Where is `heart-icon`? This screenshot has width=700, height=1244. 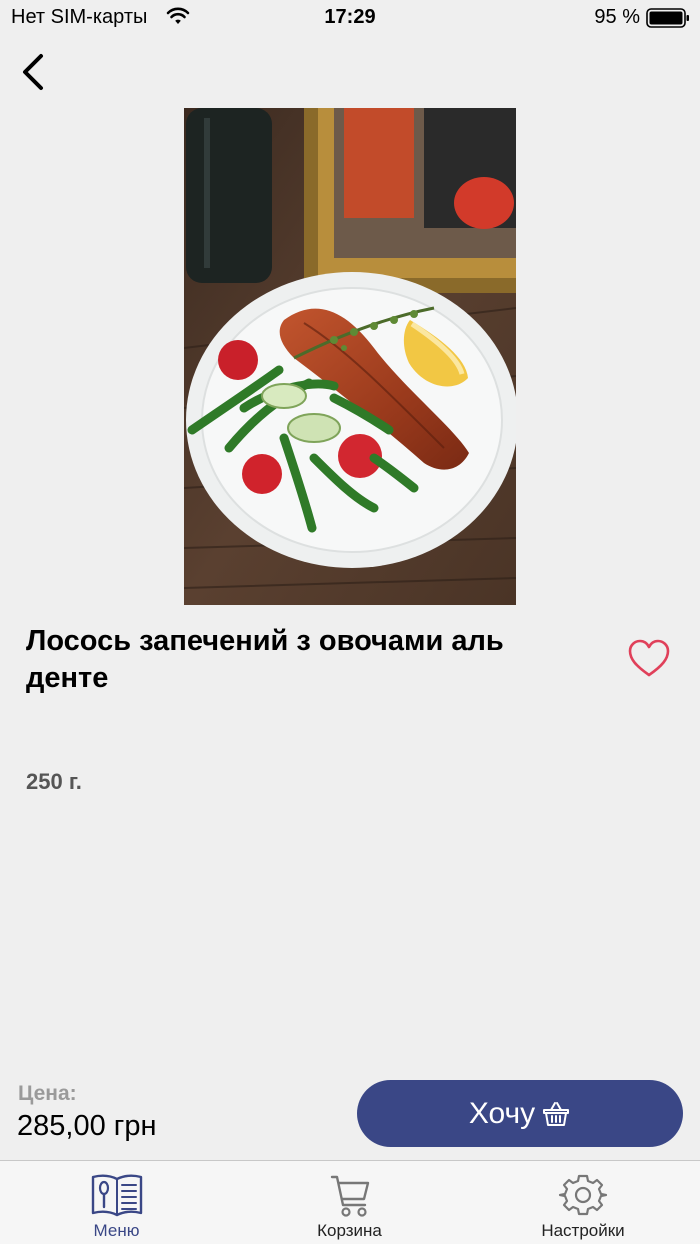 heart-icon is located at coordinates (649, 658).